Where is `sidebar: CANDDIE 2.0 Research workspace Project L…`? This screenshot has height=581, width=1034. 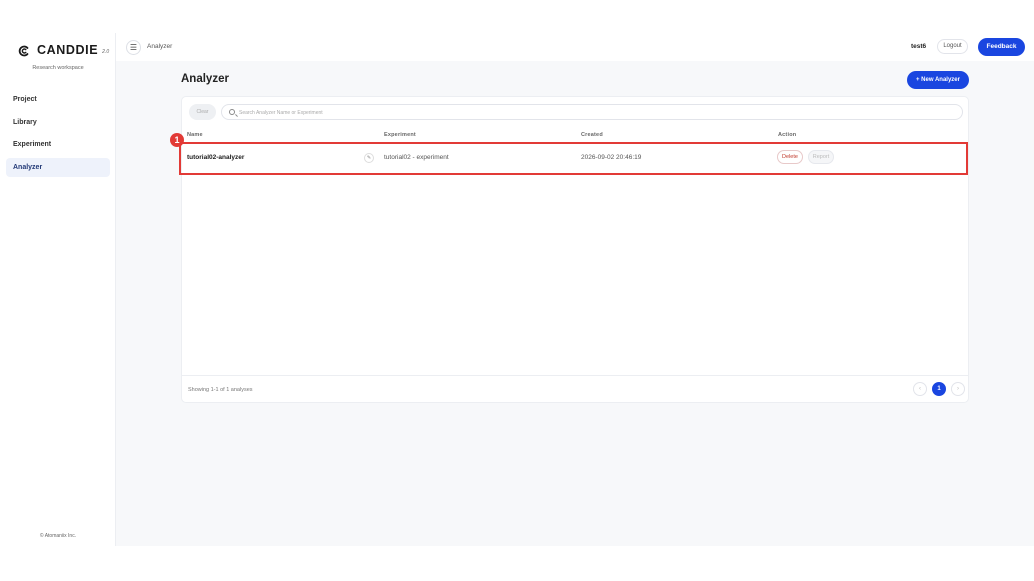 sidebar: CANDDIE 2.0 Research workspace Project L… is located at coordinates (58, 289).